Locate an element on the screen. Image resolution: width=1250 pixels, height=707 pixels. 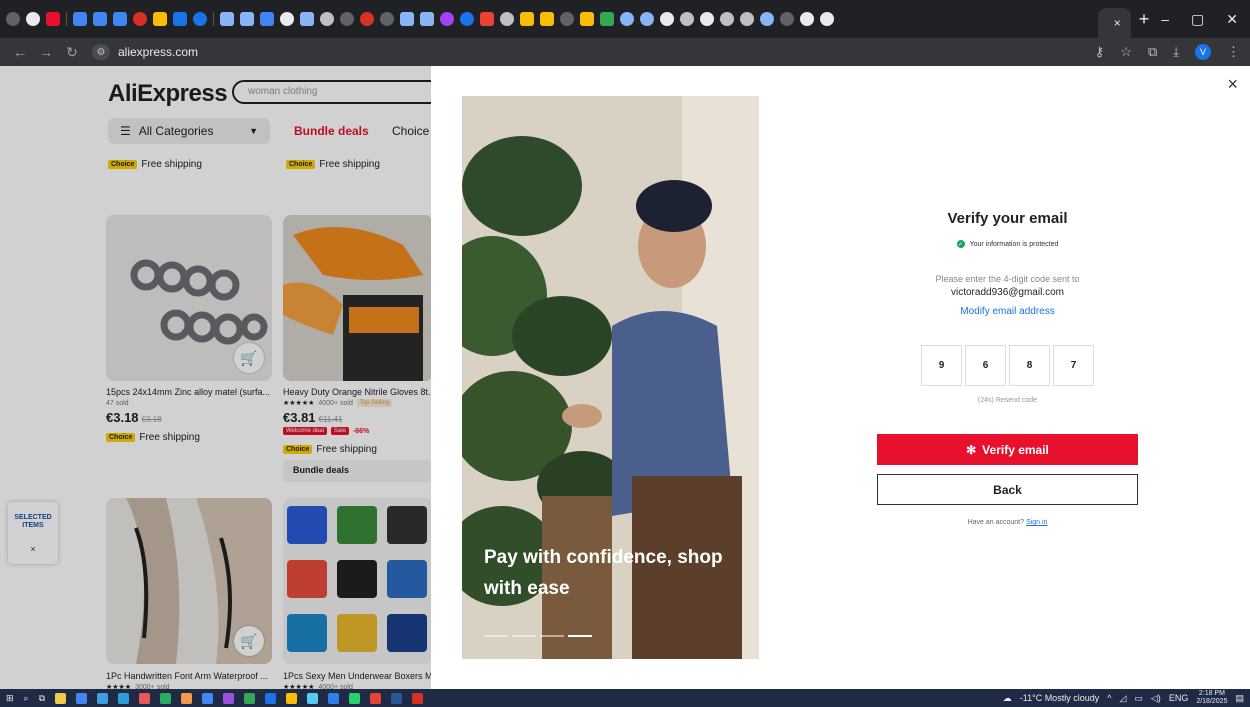
site-settings-icon: ⚙ is located at coordinates (101, 52).